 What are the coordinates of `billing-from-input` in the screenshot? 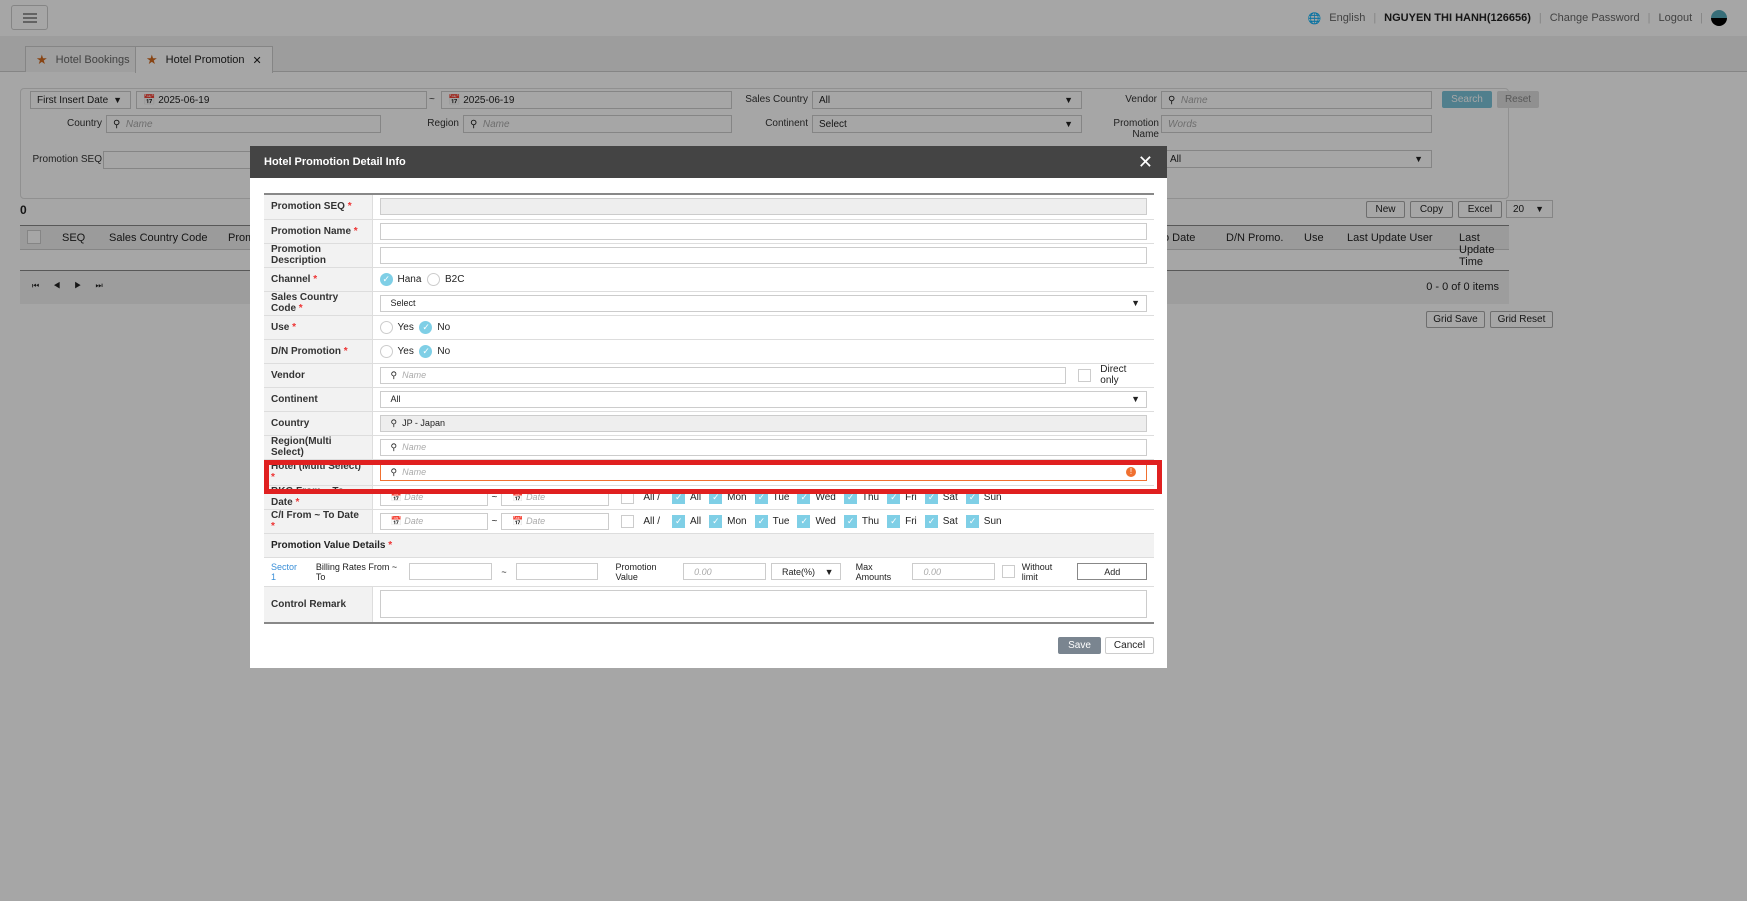 It's located at (451, 571).